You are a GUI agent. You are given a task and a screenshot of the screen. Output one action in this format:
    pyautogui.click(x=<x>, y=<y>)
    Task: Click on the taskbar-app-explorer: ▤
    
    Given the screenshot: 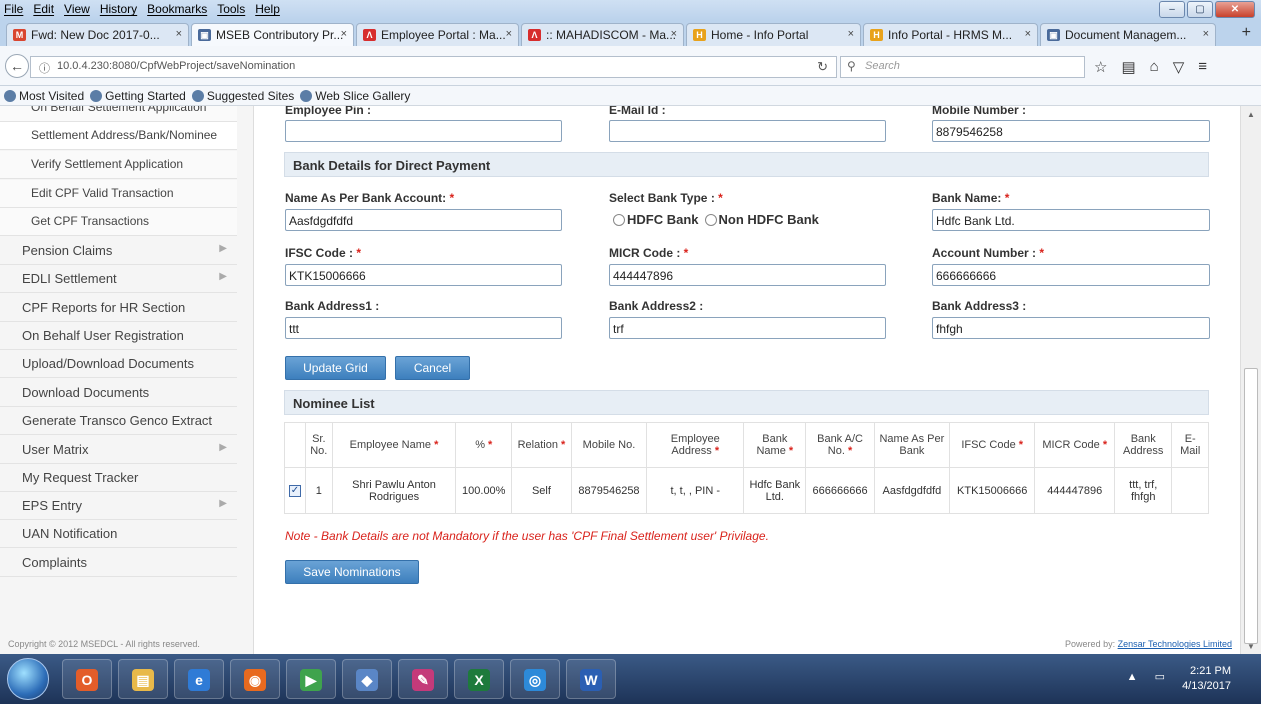 What is the action you would take?
    pyautogui.click(x=143, y=679)
    